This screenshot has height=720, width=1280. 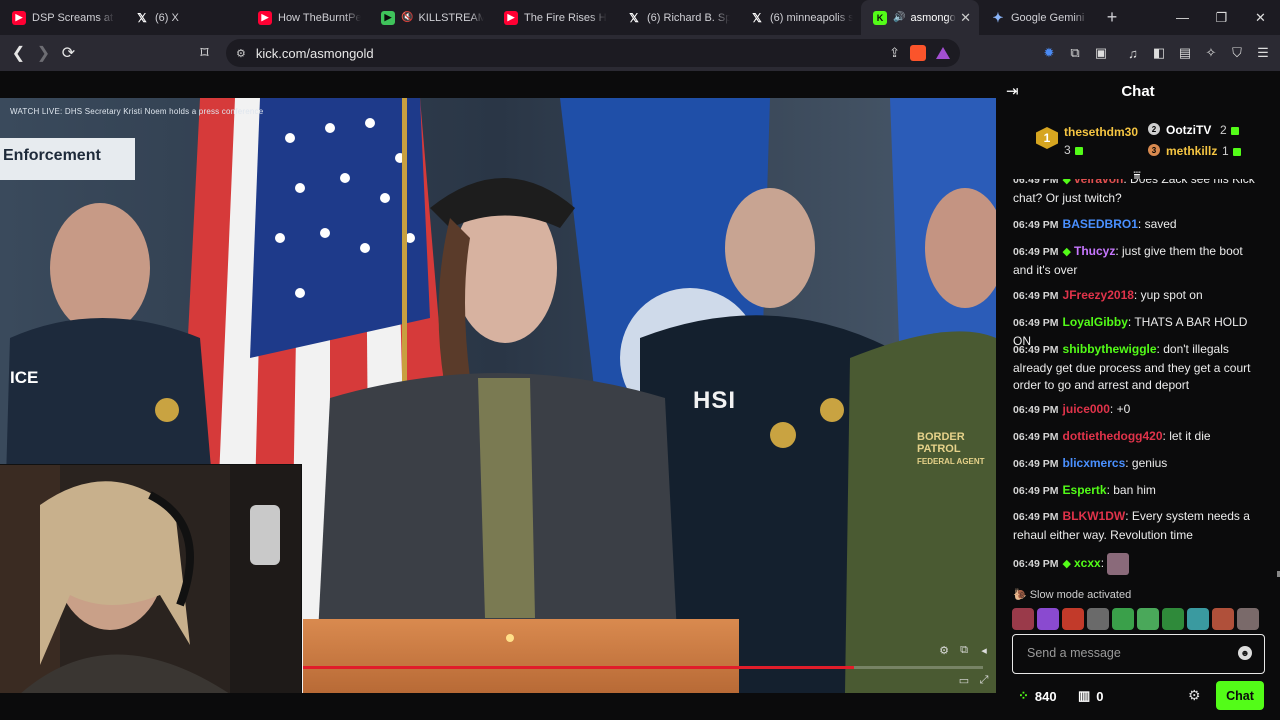 I want to click on message-username: BASEDBRO1, so click(x=1100, y=224).